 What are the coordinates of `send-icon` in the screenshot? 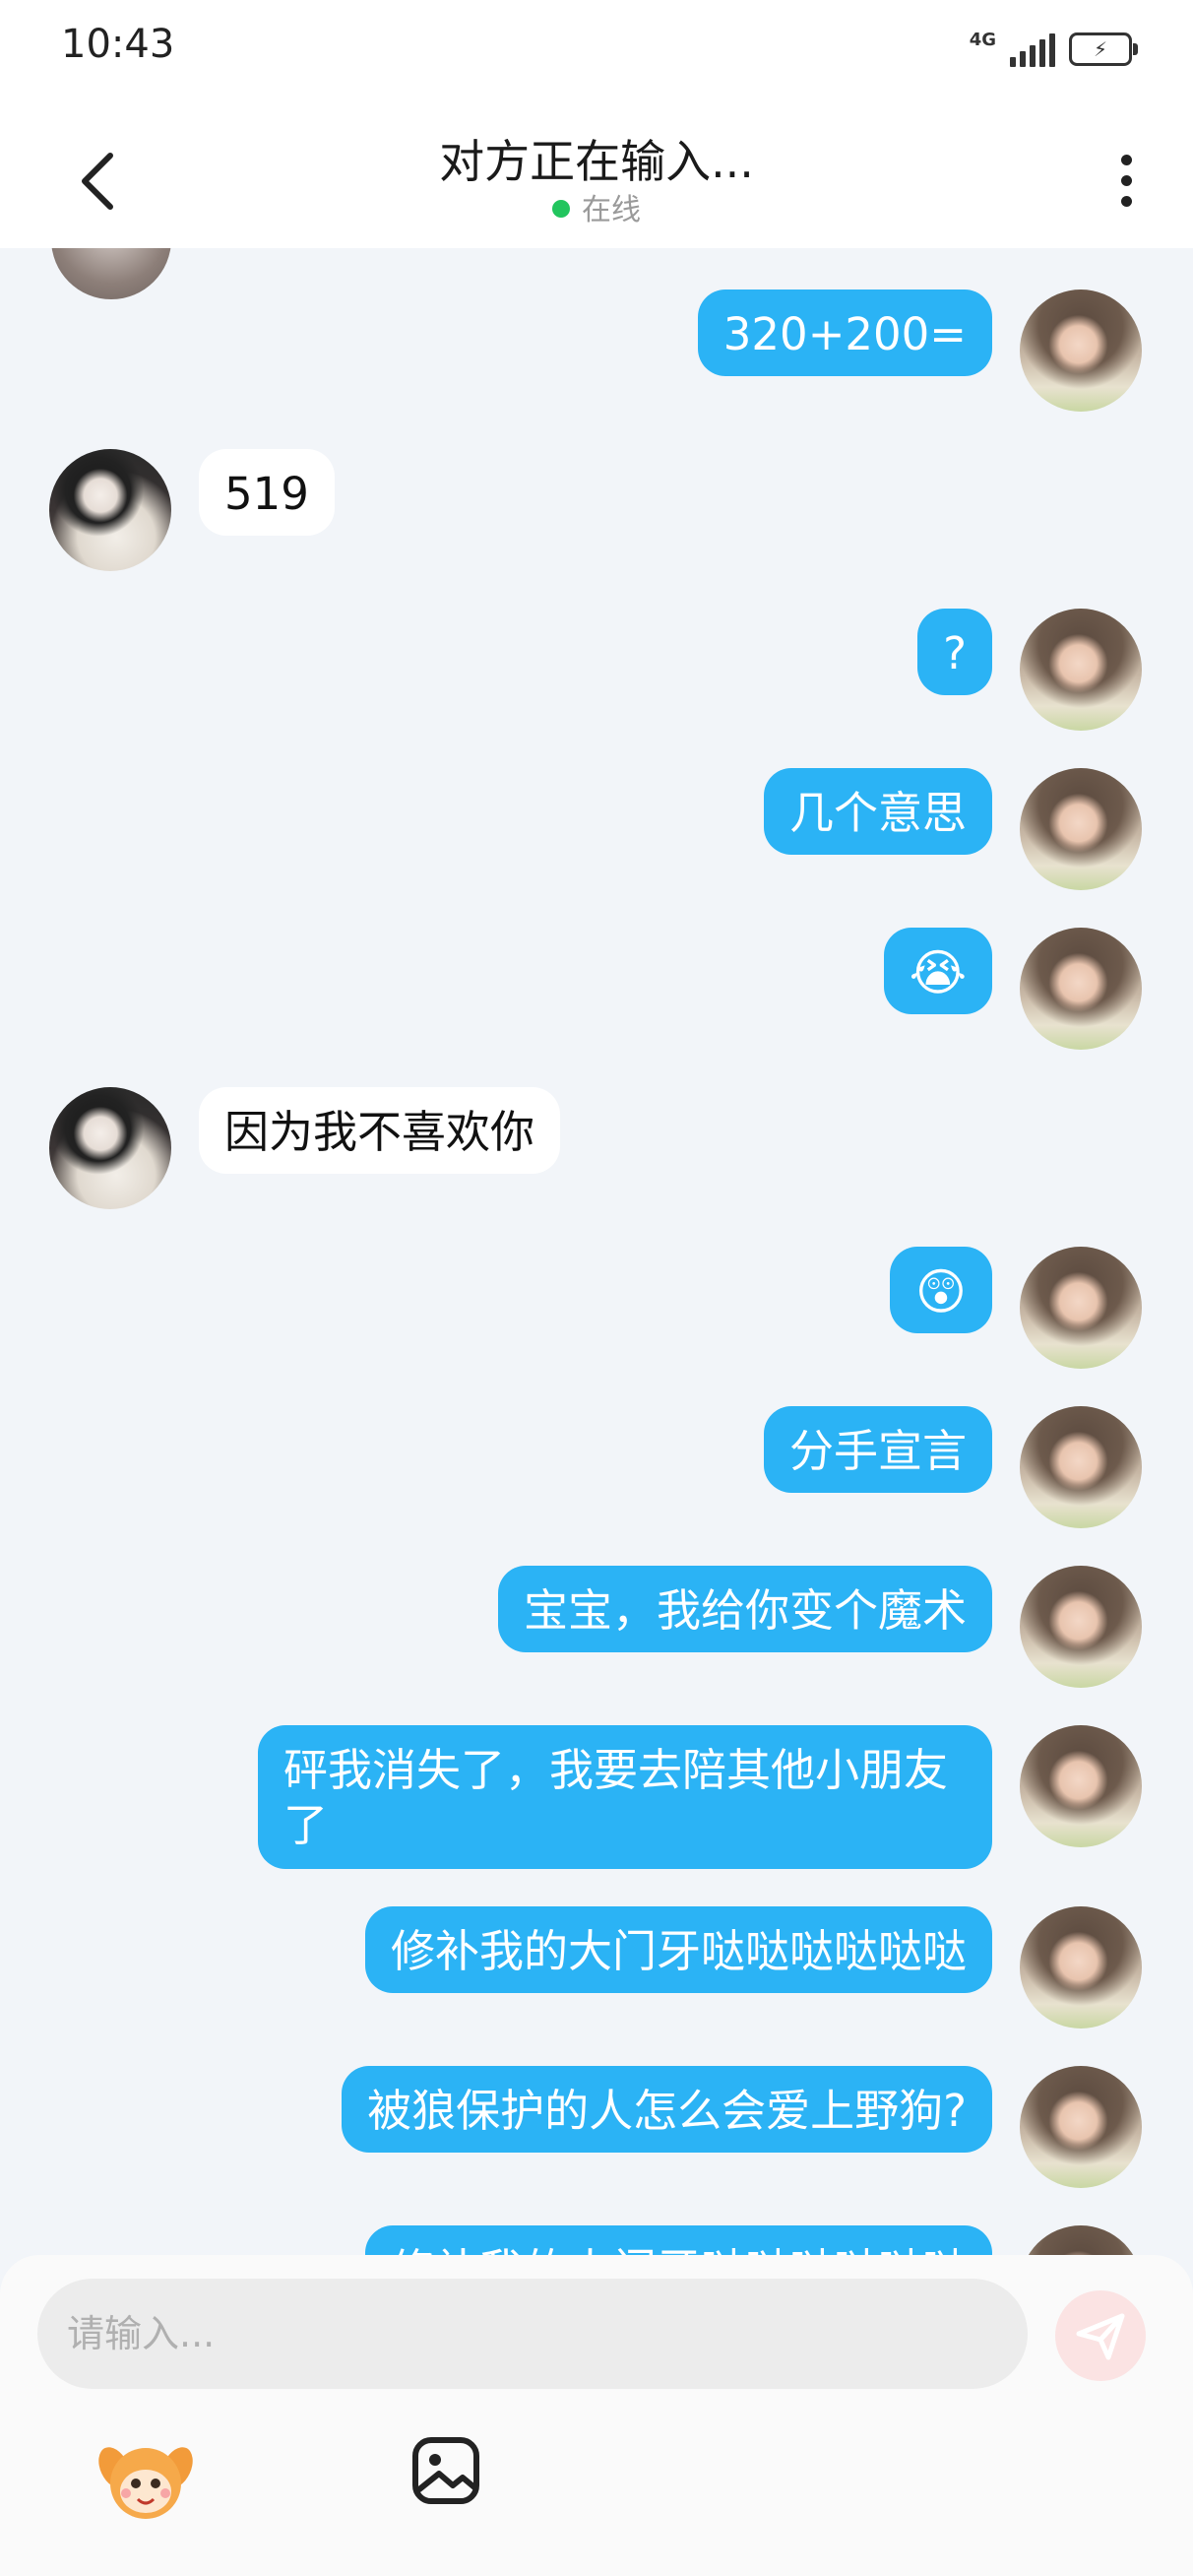 It's located at (1100, 2336).